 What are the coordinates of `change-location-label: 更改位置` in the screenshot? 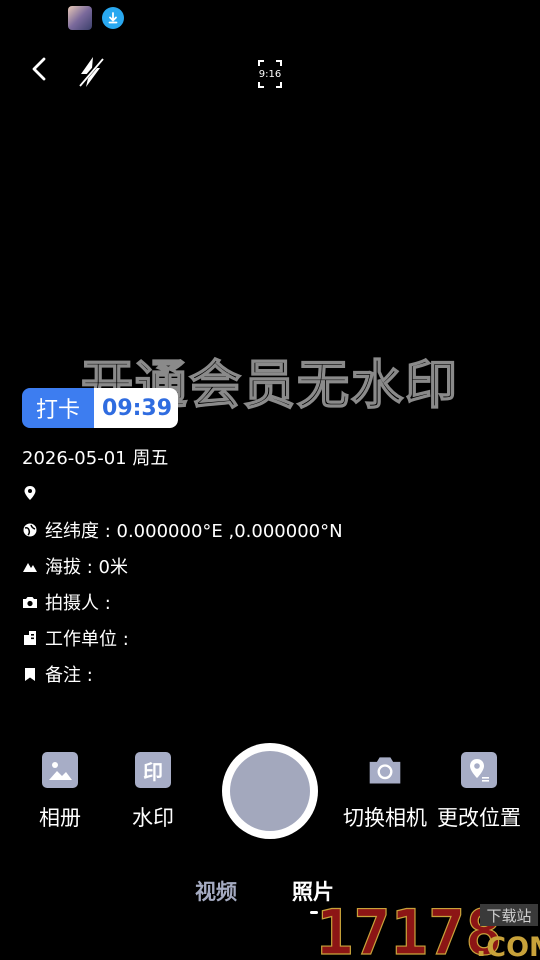 It's located at (479, 818).